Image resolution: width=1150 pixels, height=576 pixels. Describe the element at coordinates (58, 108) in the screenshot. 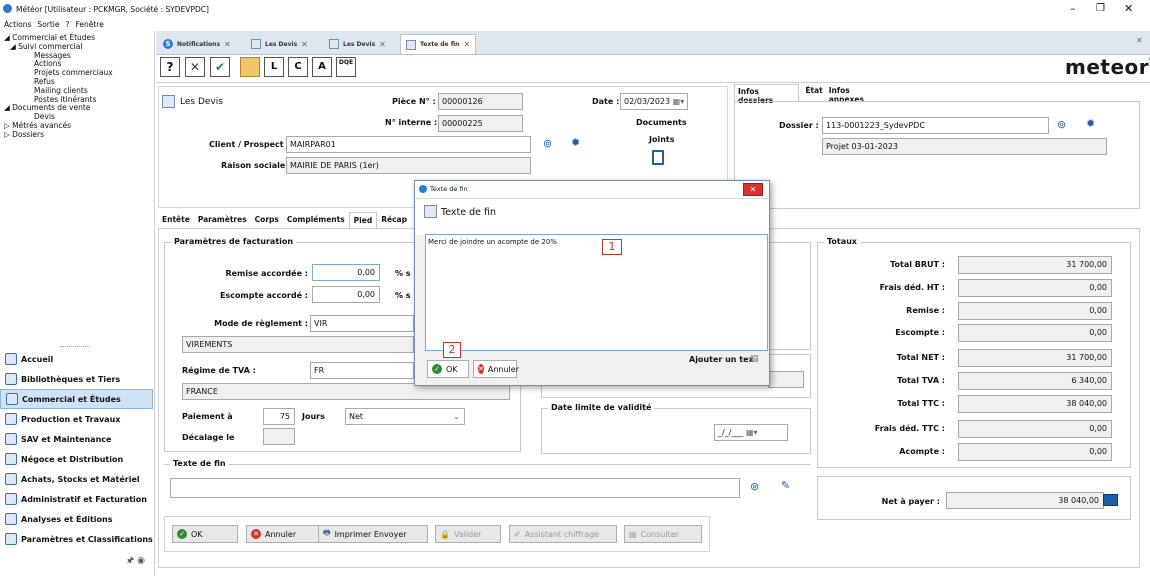

I see `tree-item: ◢ Documents de vente` at that location.